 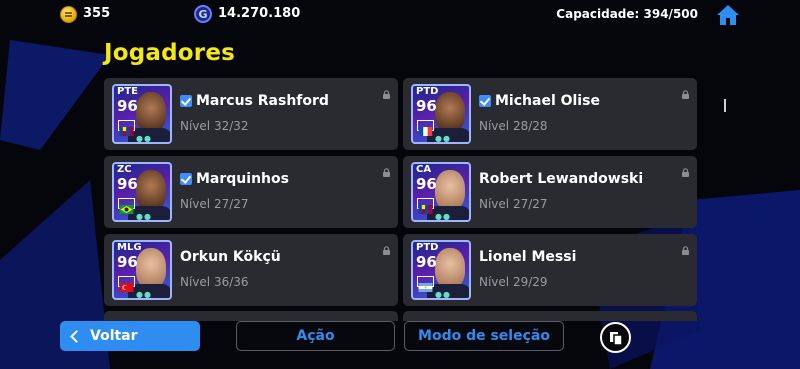 I want to click on selection-mode-button: Modo de seleção, so click(x=484, y=336).